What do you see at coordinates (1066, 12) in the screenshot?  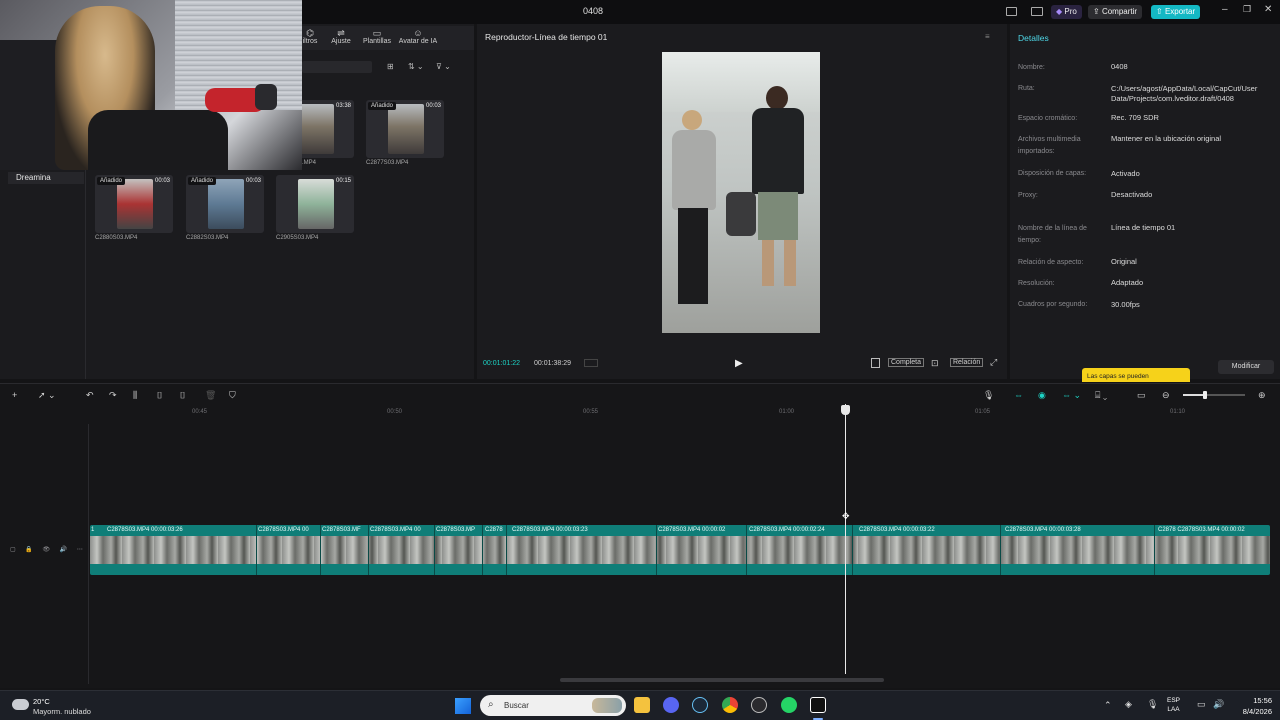 I see `pro-button: ◆ Pro` at bounding box center [1066, 12].